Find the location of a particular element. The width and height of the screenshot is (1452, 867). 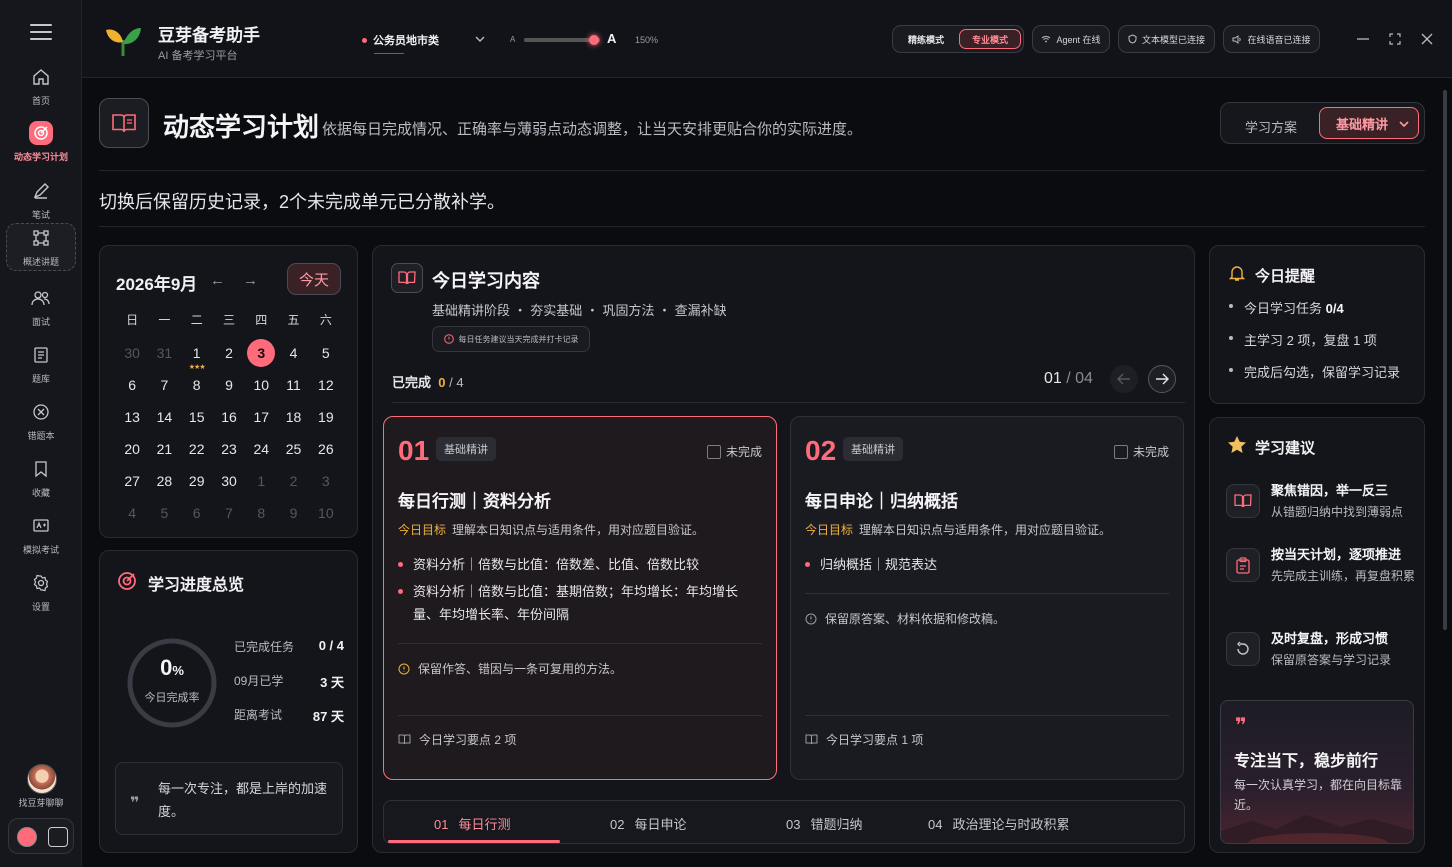

task-title: 每日行测｜资料分析 is located at coordinates (474, 501).